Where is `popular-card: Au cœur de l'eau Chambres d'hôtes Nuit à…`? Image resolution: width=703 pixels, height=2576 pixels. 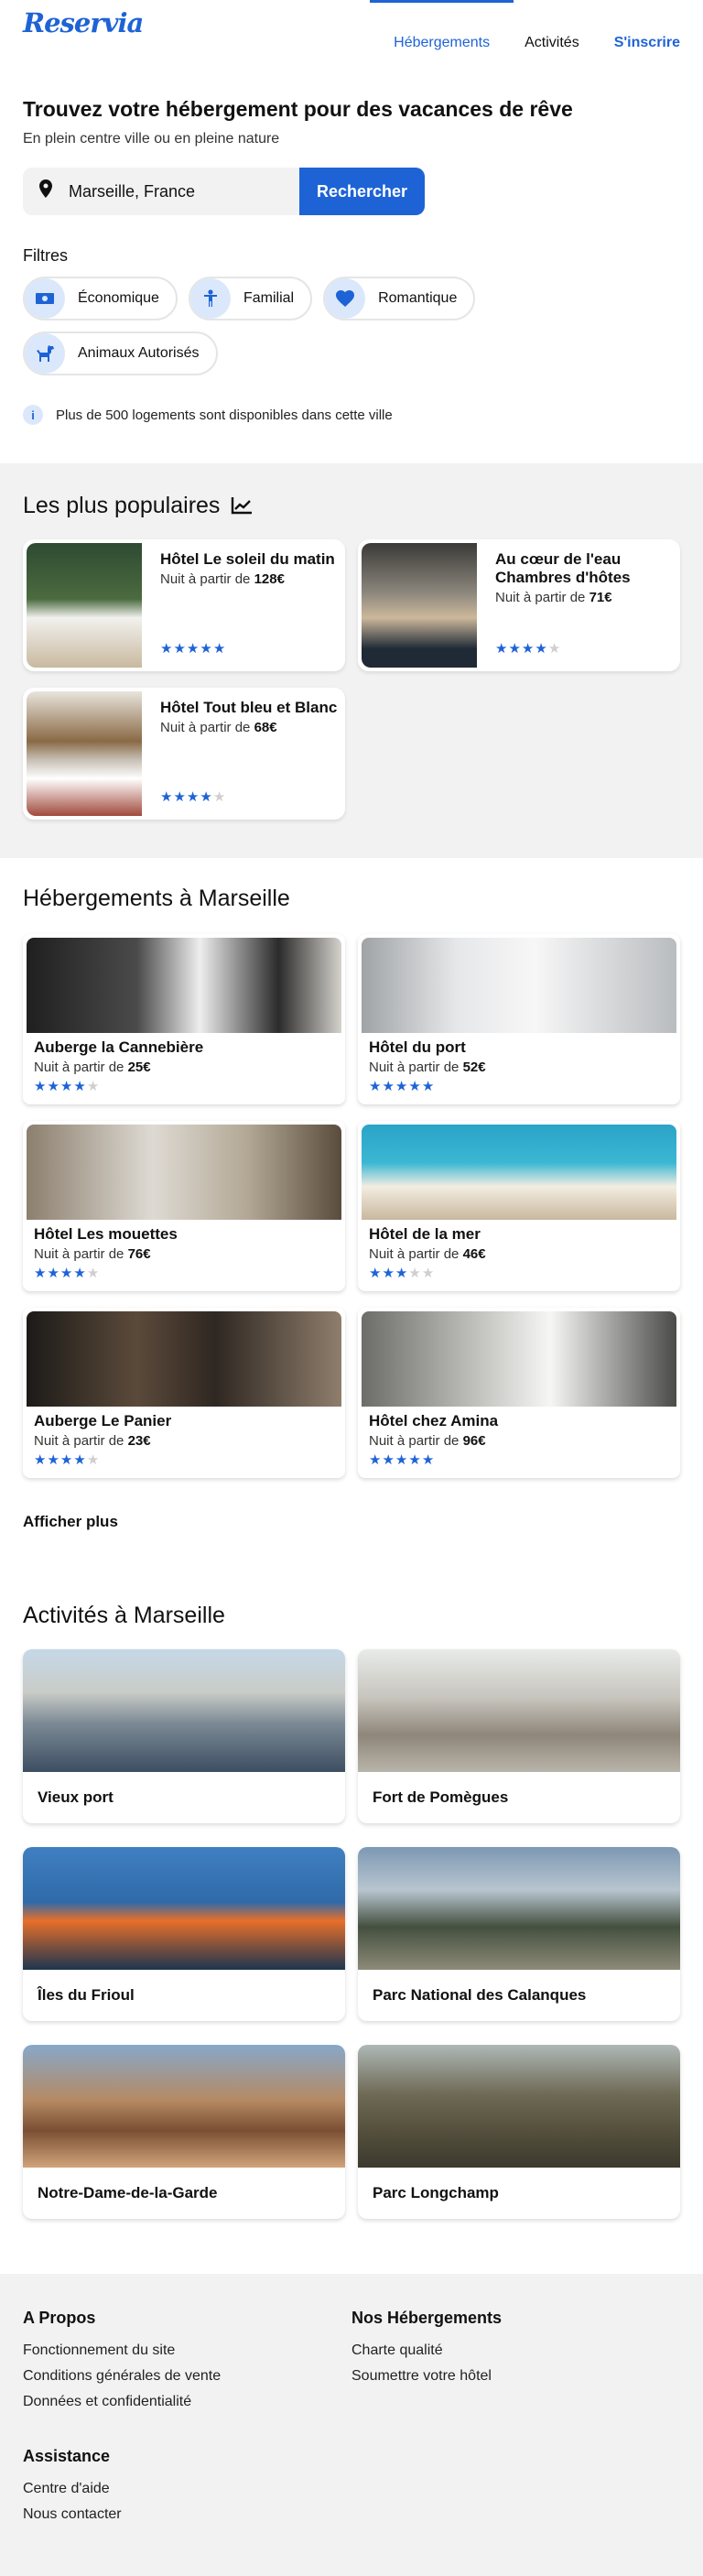 popular-card: Au cœur de l'eau Chambres d'hôtes Nuit à… is located at coordinates (519, 605).